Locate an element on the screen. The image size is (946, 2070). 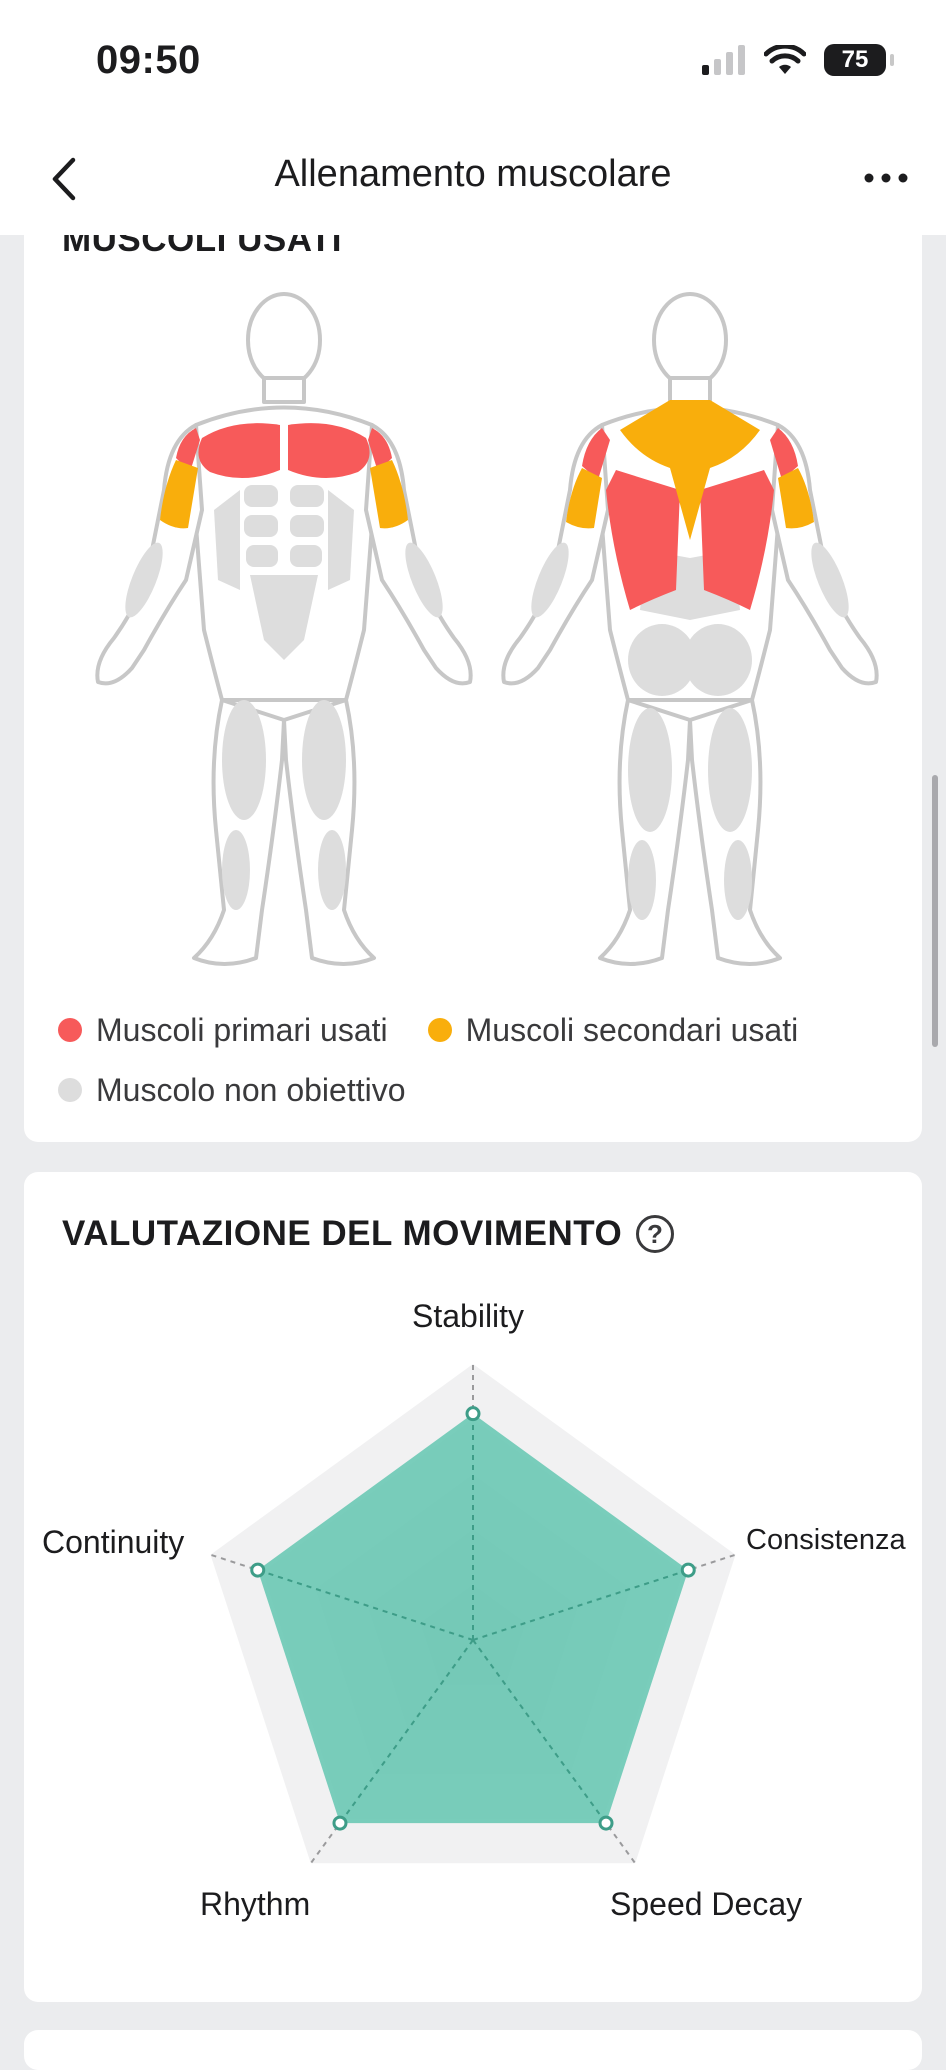
axis-label-continuity: Continuity is located at coordinates (113, 1542).